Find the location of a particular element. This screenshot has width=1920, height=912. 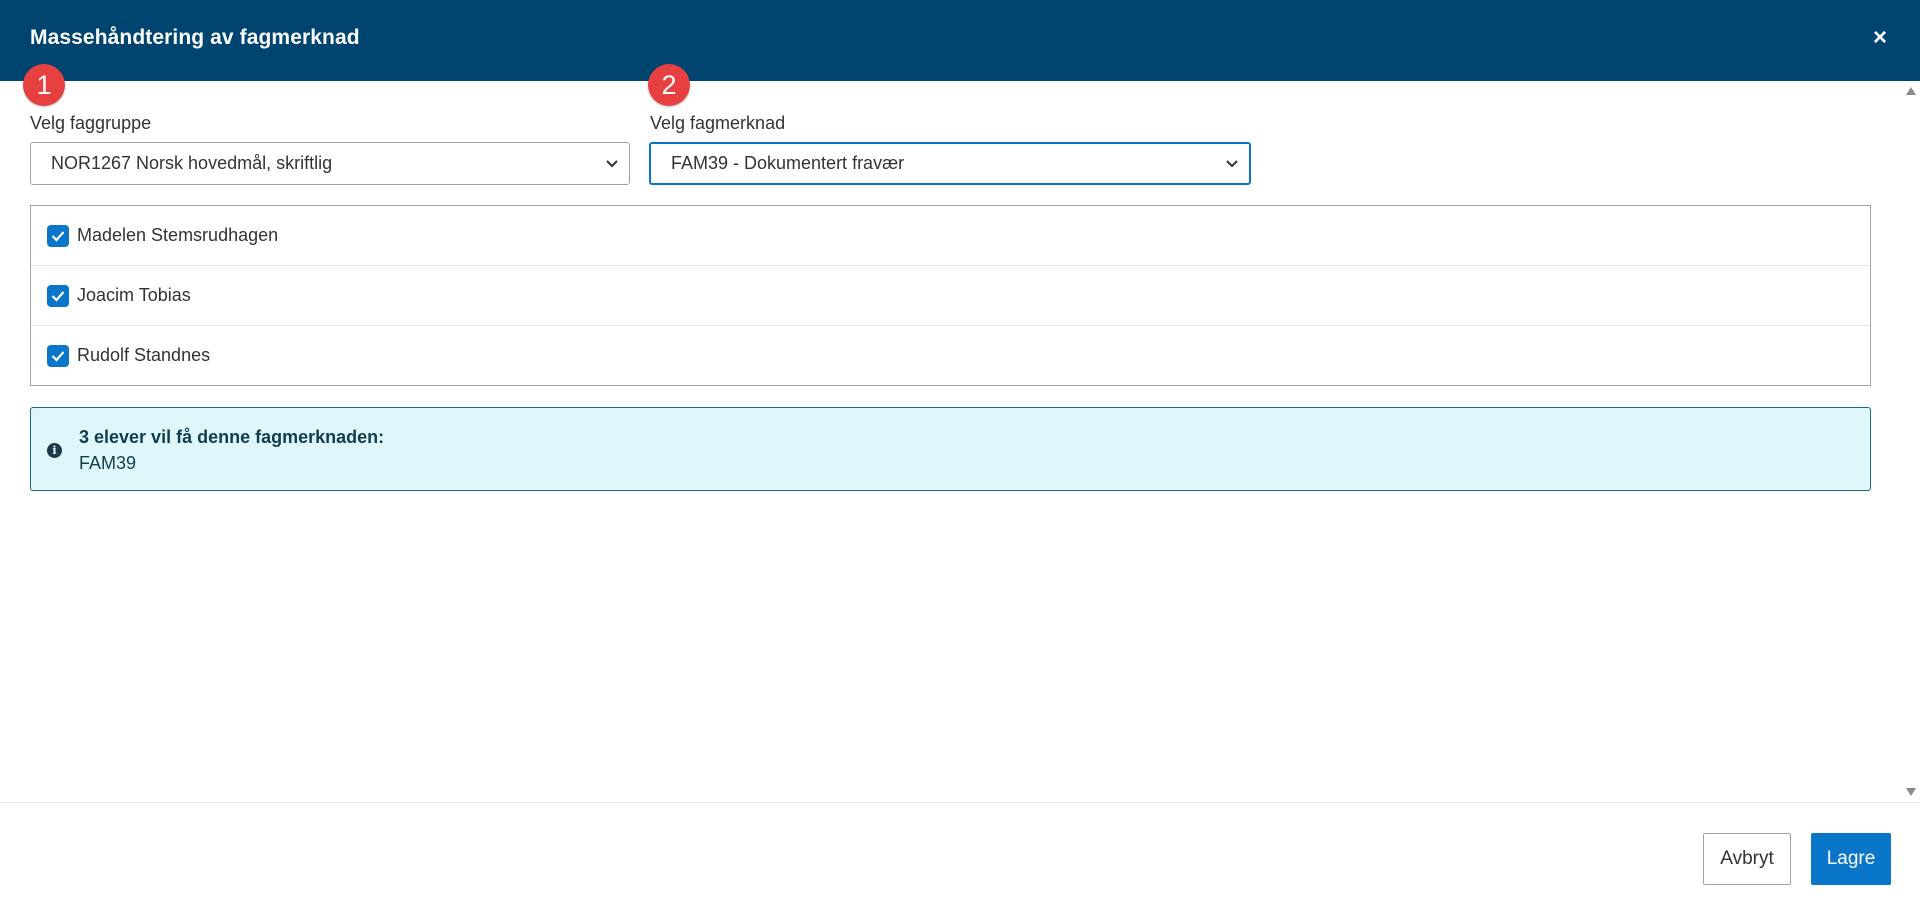

info-code: FAM39 is located at coordinates (108, 463).